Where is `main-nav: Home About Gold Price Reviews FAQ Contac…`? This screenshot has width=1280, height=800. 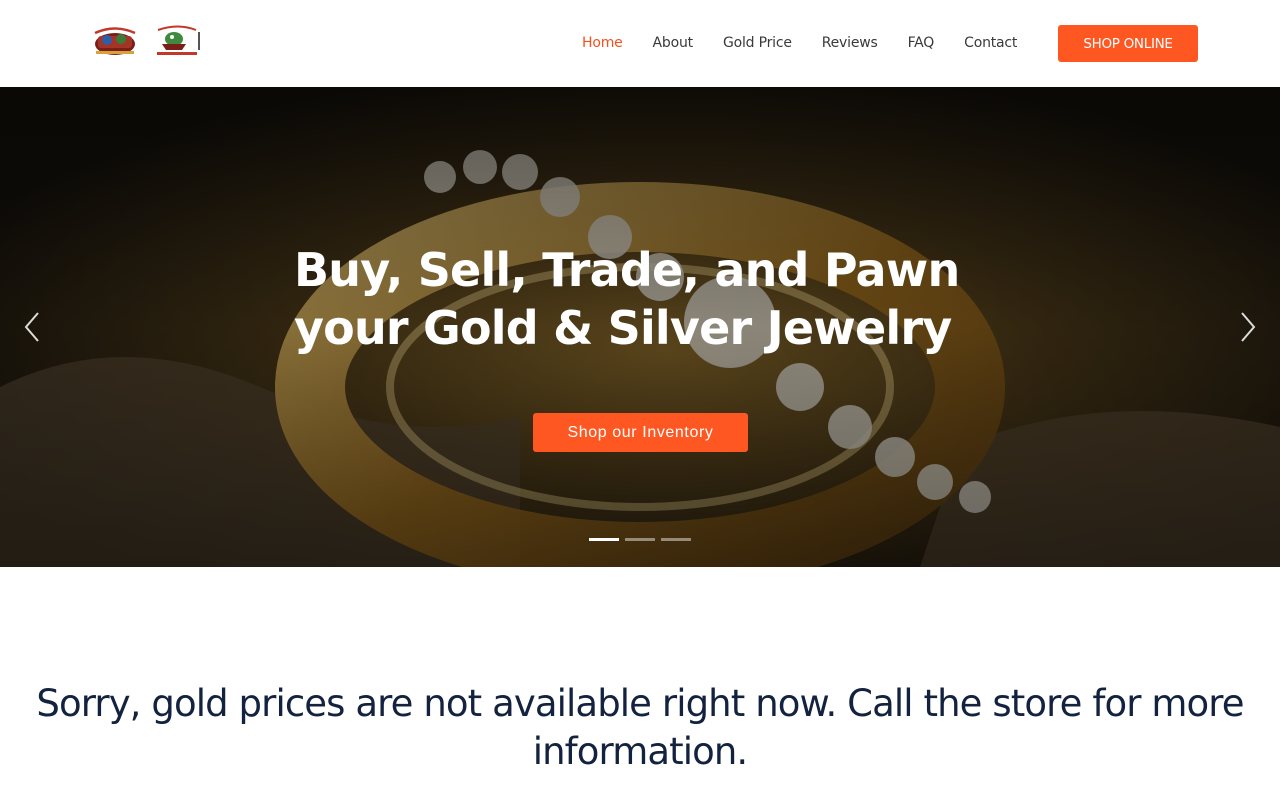
main-nav: Home About Gold Price Reviews FAQ Contac… is located at coordinates (799, 43).